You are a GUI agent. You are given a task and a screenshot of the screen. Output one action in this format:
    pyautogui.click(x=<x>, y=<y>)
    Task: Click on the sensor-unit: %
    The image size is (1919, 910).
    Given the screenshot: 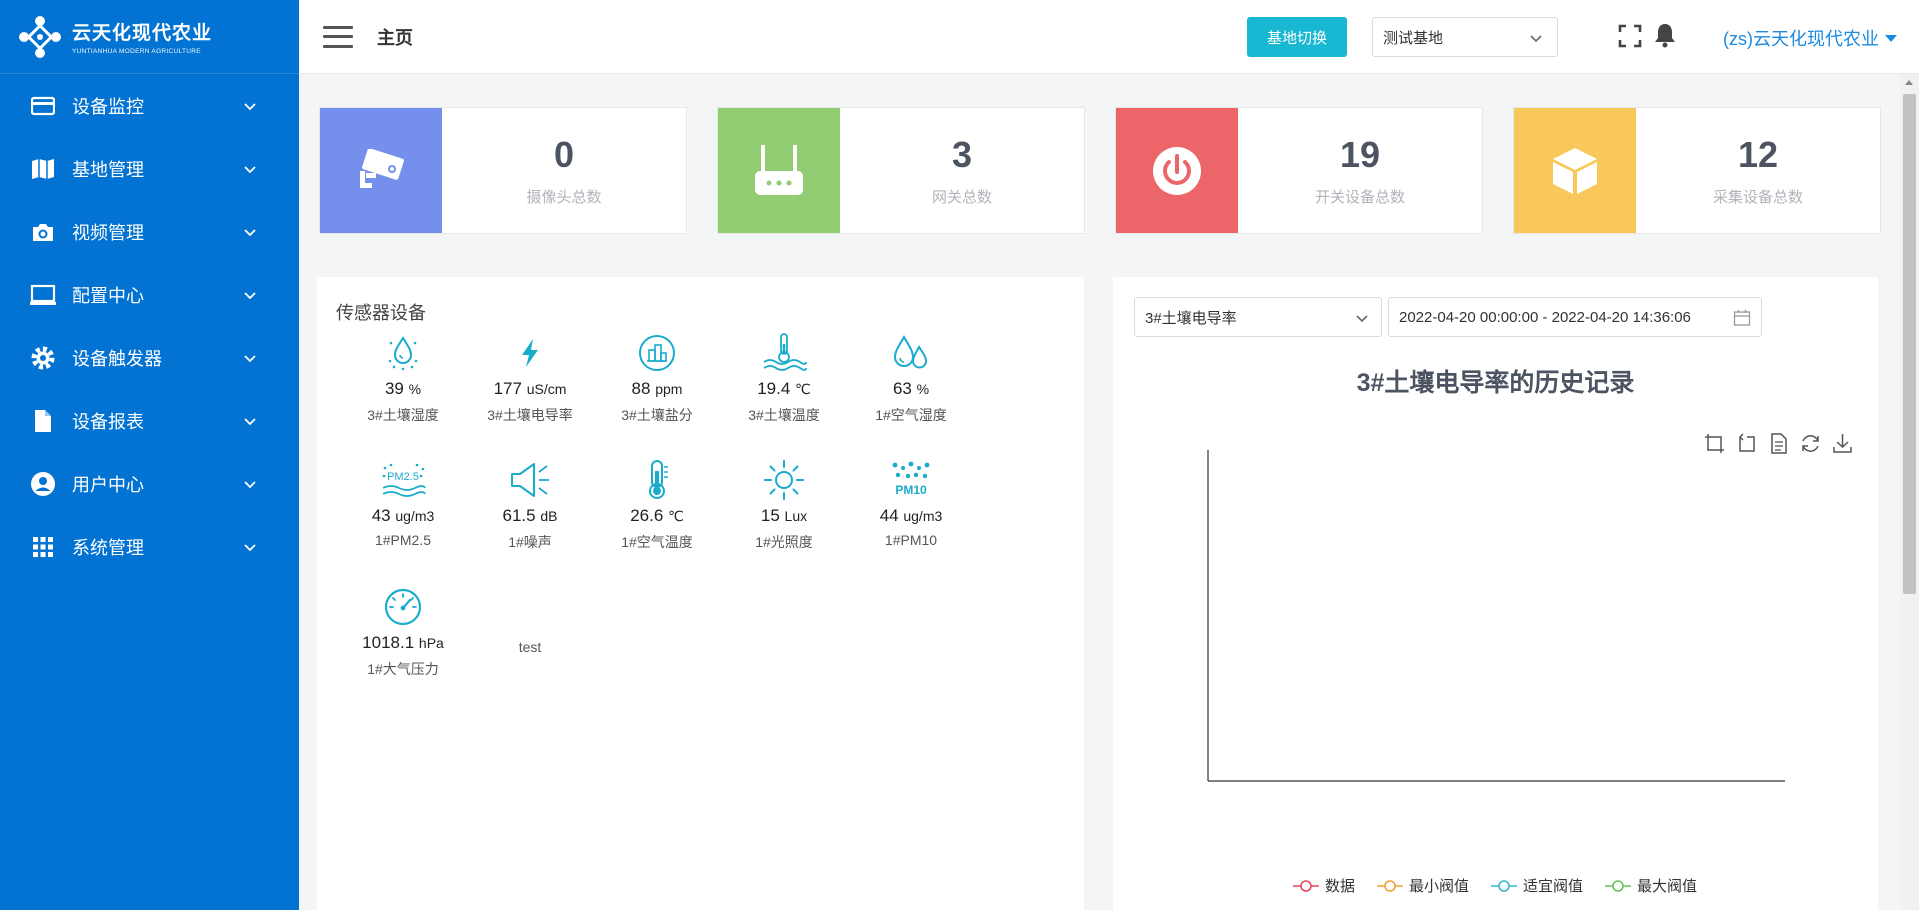 What is the action you would take?
    pyautogui.click(x=923, y=389)
    